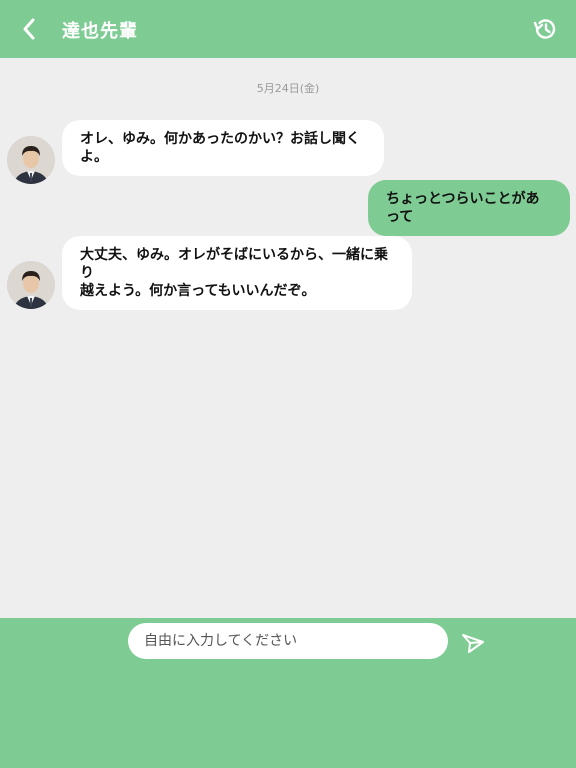  Describe the element at coordinates (288, 29) in the screenshot. I see `chat-header: 達也先輩` at that location.